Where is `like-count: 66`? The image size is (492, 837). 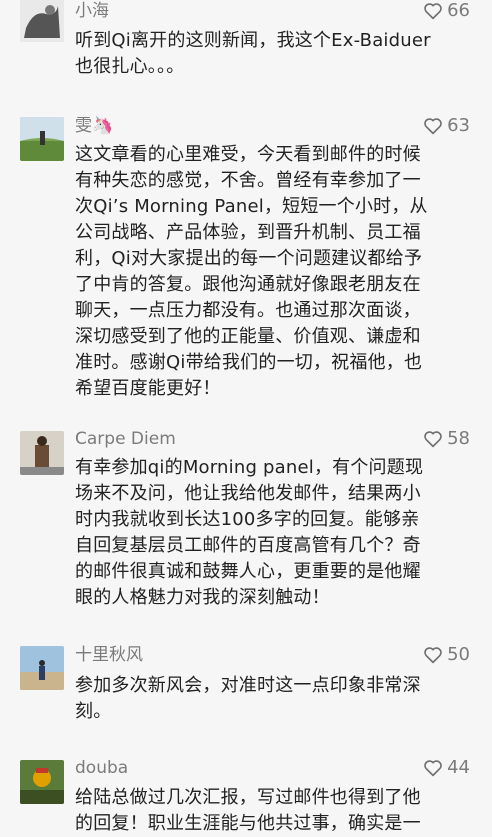
like-count: 66 is located at coordinates (458, 10).